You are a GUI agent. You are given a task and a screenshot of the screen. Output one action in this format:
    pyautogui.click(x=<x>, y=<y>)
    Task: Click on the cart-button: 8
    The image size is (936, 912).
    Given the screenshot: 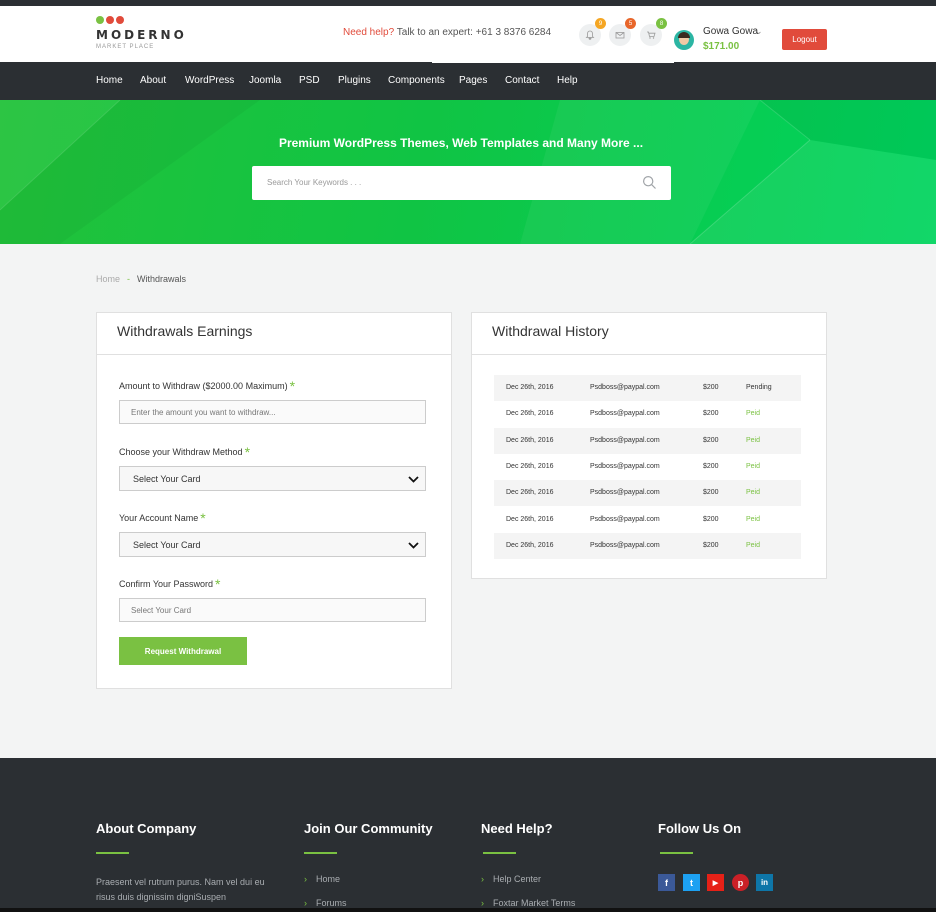 What is the action you would take?
    pyautogui.click(x=653, y=32)
    